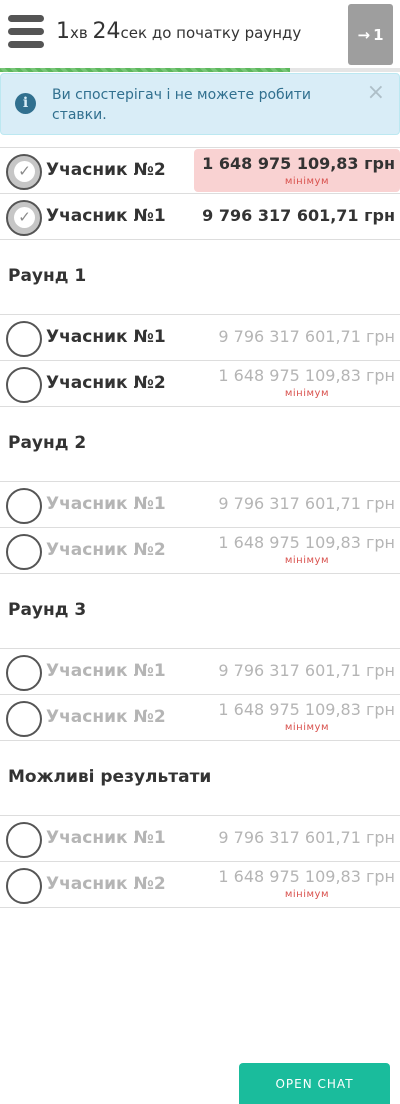 This screenshot has height=1104, width=400. I want to click on countdown-timer: 1хв 24сек до початку раунду, so click(179, 31).